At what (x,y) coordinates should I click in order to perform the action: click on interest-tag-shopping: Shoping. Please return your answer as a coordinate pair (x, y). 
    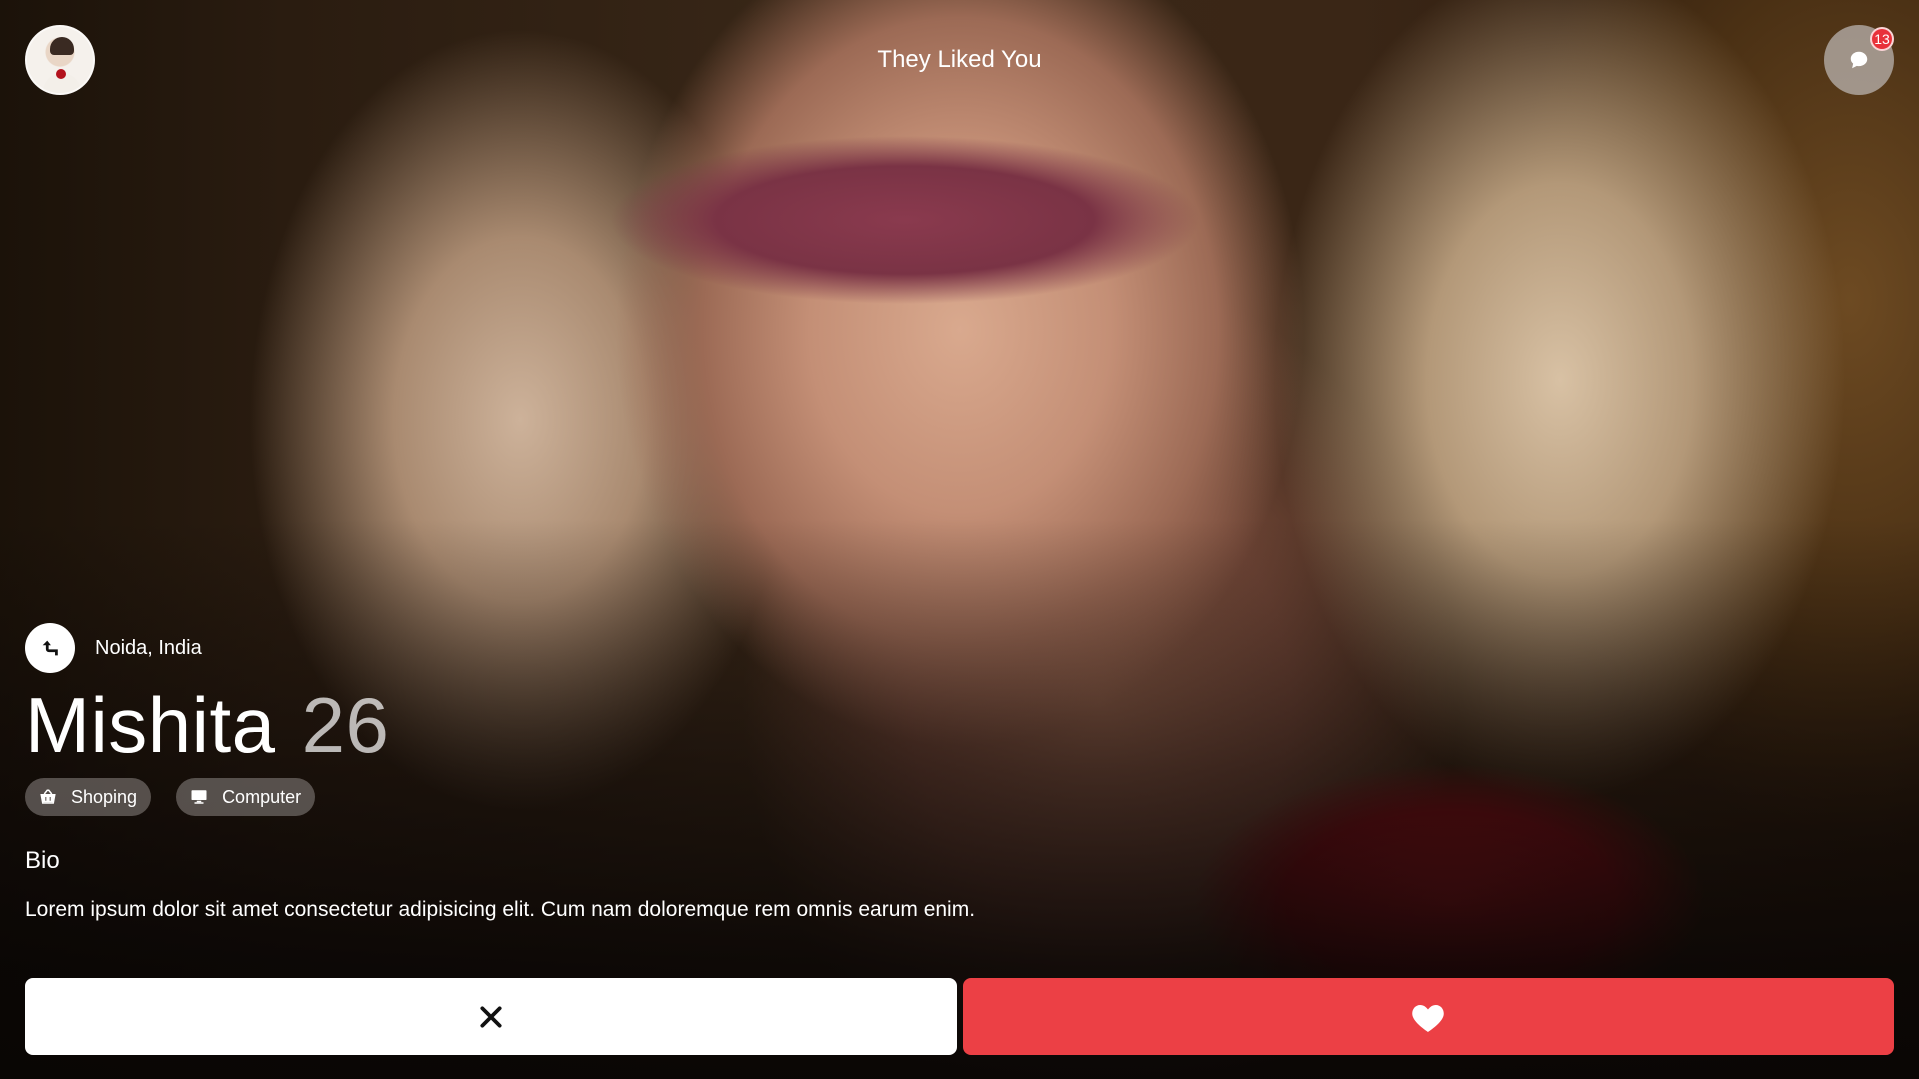
    Looking at the image, I should click on (88, 797).